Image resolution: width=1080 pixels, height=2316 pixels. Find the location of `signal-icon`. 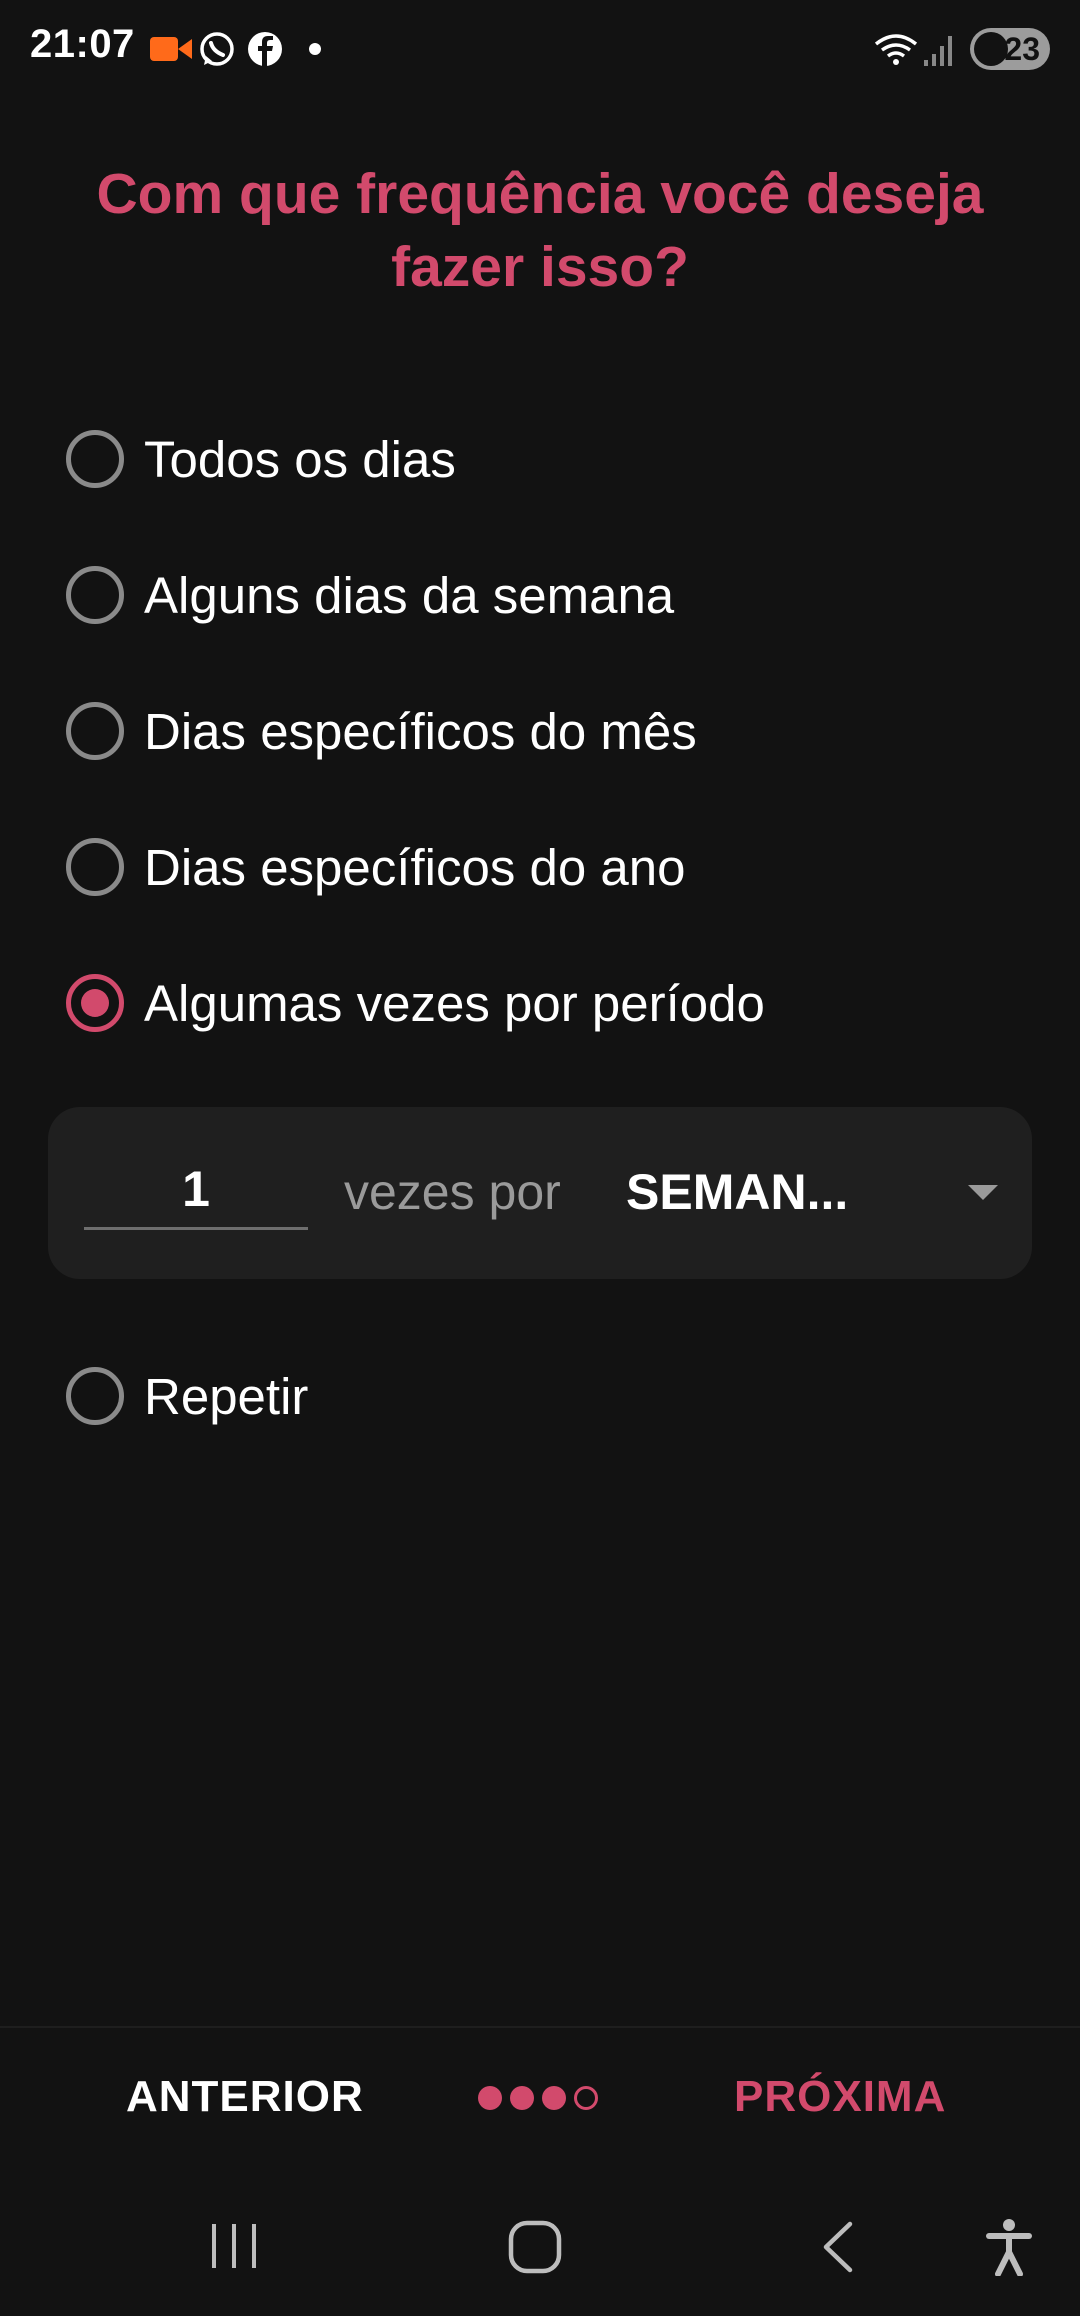

signal-icon is located at coordinates (940, 52).